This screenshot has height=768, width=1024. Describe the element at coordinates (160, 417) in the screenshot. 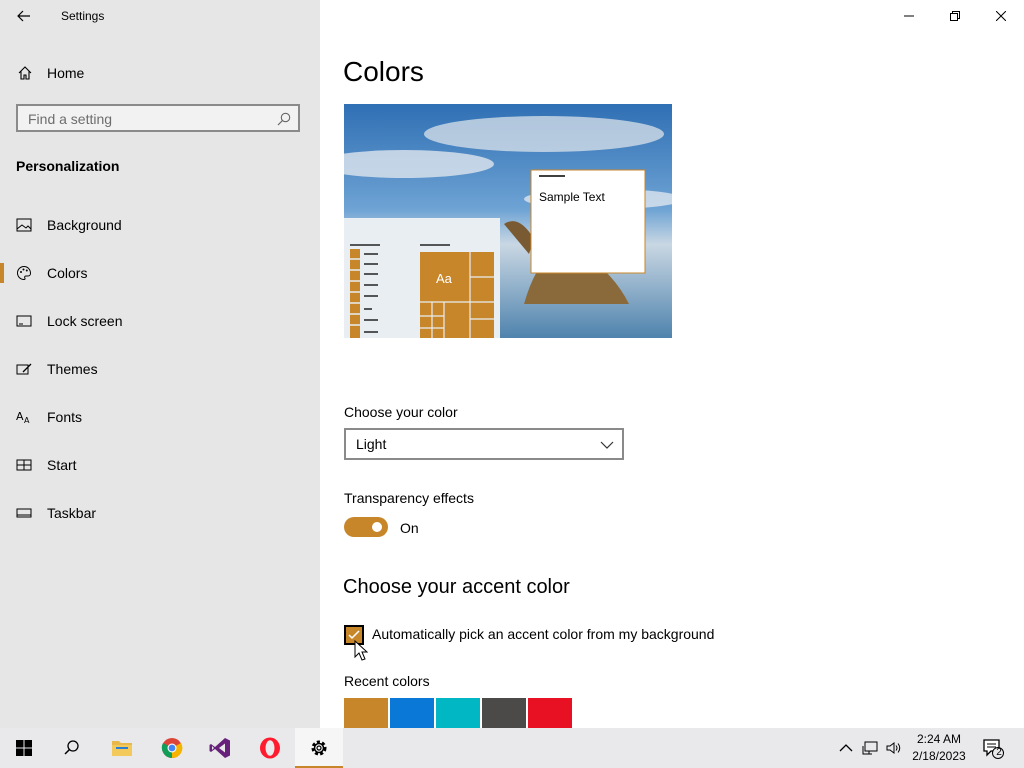

I see `sidebar-item-fonts: AA Fonts` at that location.